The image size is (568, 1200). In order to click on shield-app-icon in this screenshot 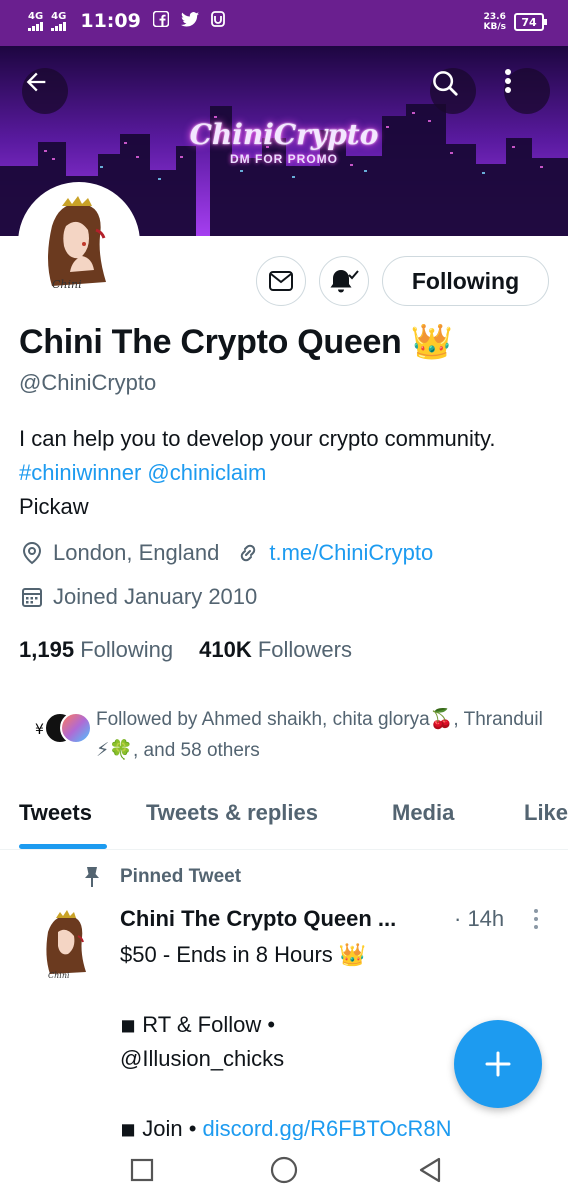, I will do `click(217, 21)`.